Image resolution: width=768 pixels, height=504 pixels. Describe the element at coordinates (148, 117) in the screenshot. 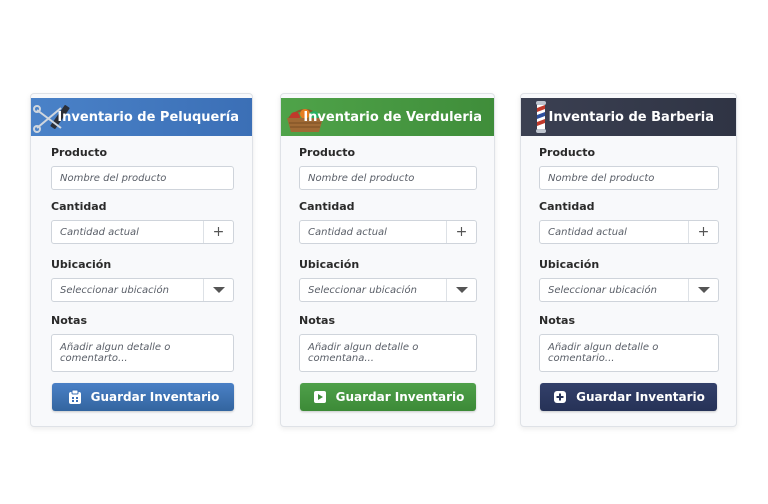

I see `card-title: Inventario de Peluquería` at that location.